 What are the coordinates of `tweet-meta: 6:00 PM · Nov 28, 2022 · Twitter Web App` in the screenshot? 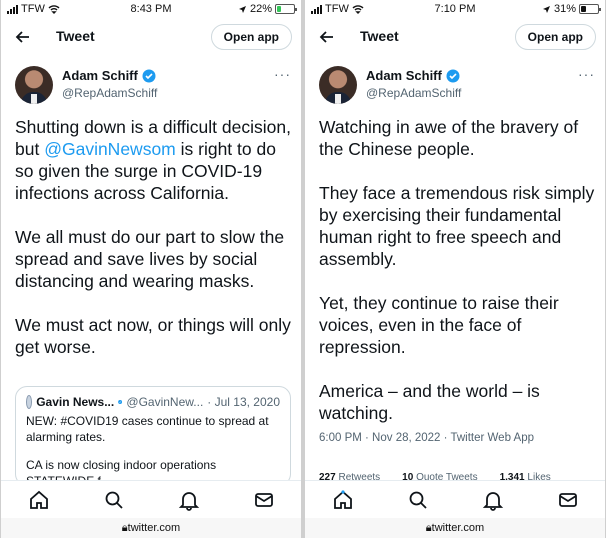 It's located at (426, 438).